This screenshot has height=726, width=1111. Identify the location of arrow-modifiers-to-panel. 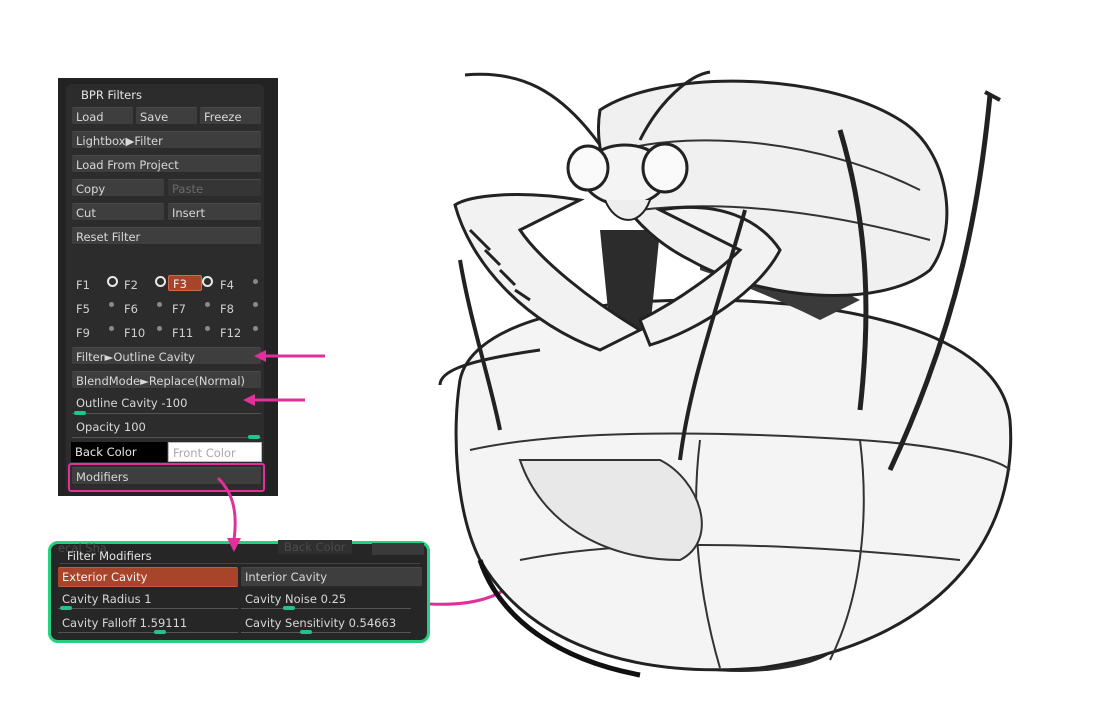
(228, 514).